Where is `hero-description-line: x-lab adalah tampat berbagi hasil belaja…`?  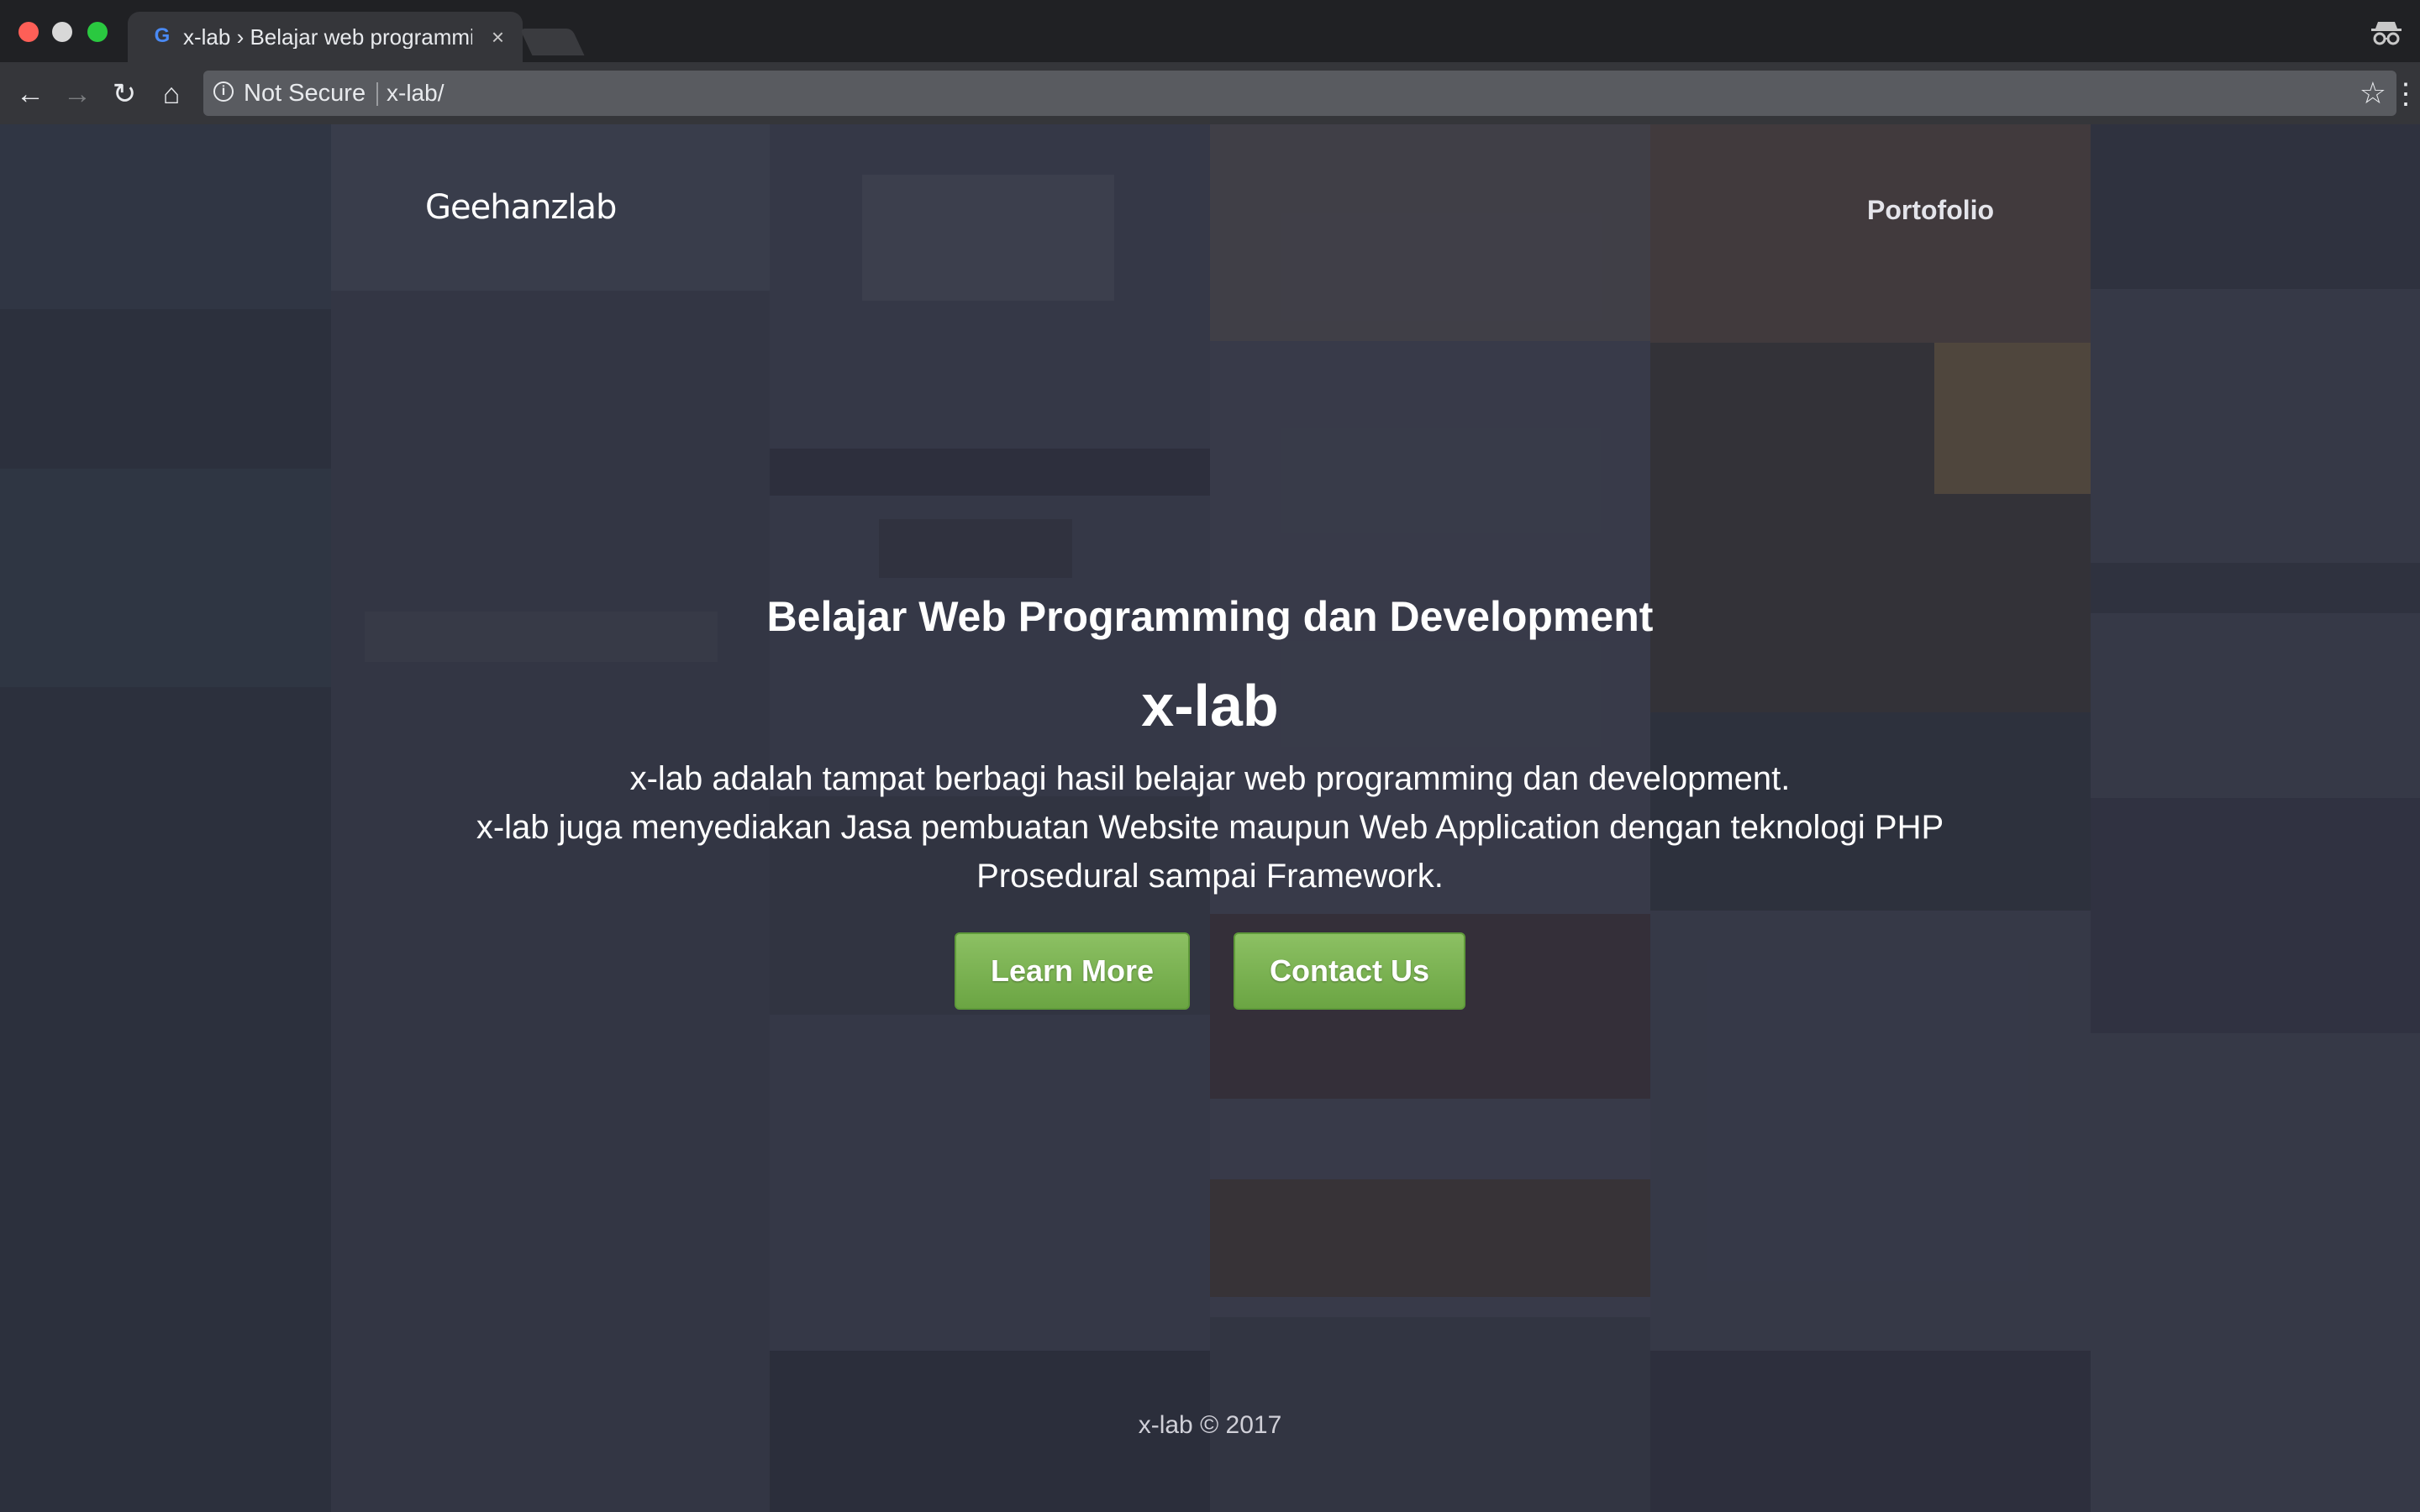 hero-description-line: x-lab adalah tampat berbagi hasil belaja… is located at coordinates (1210, 778).